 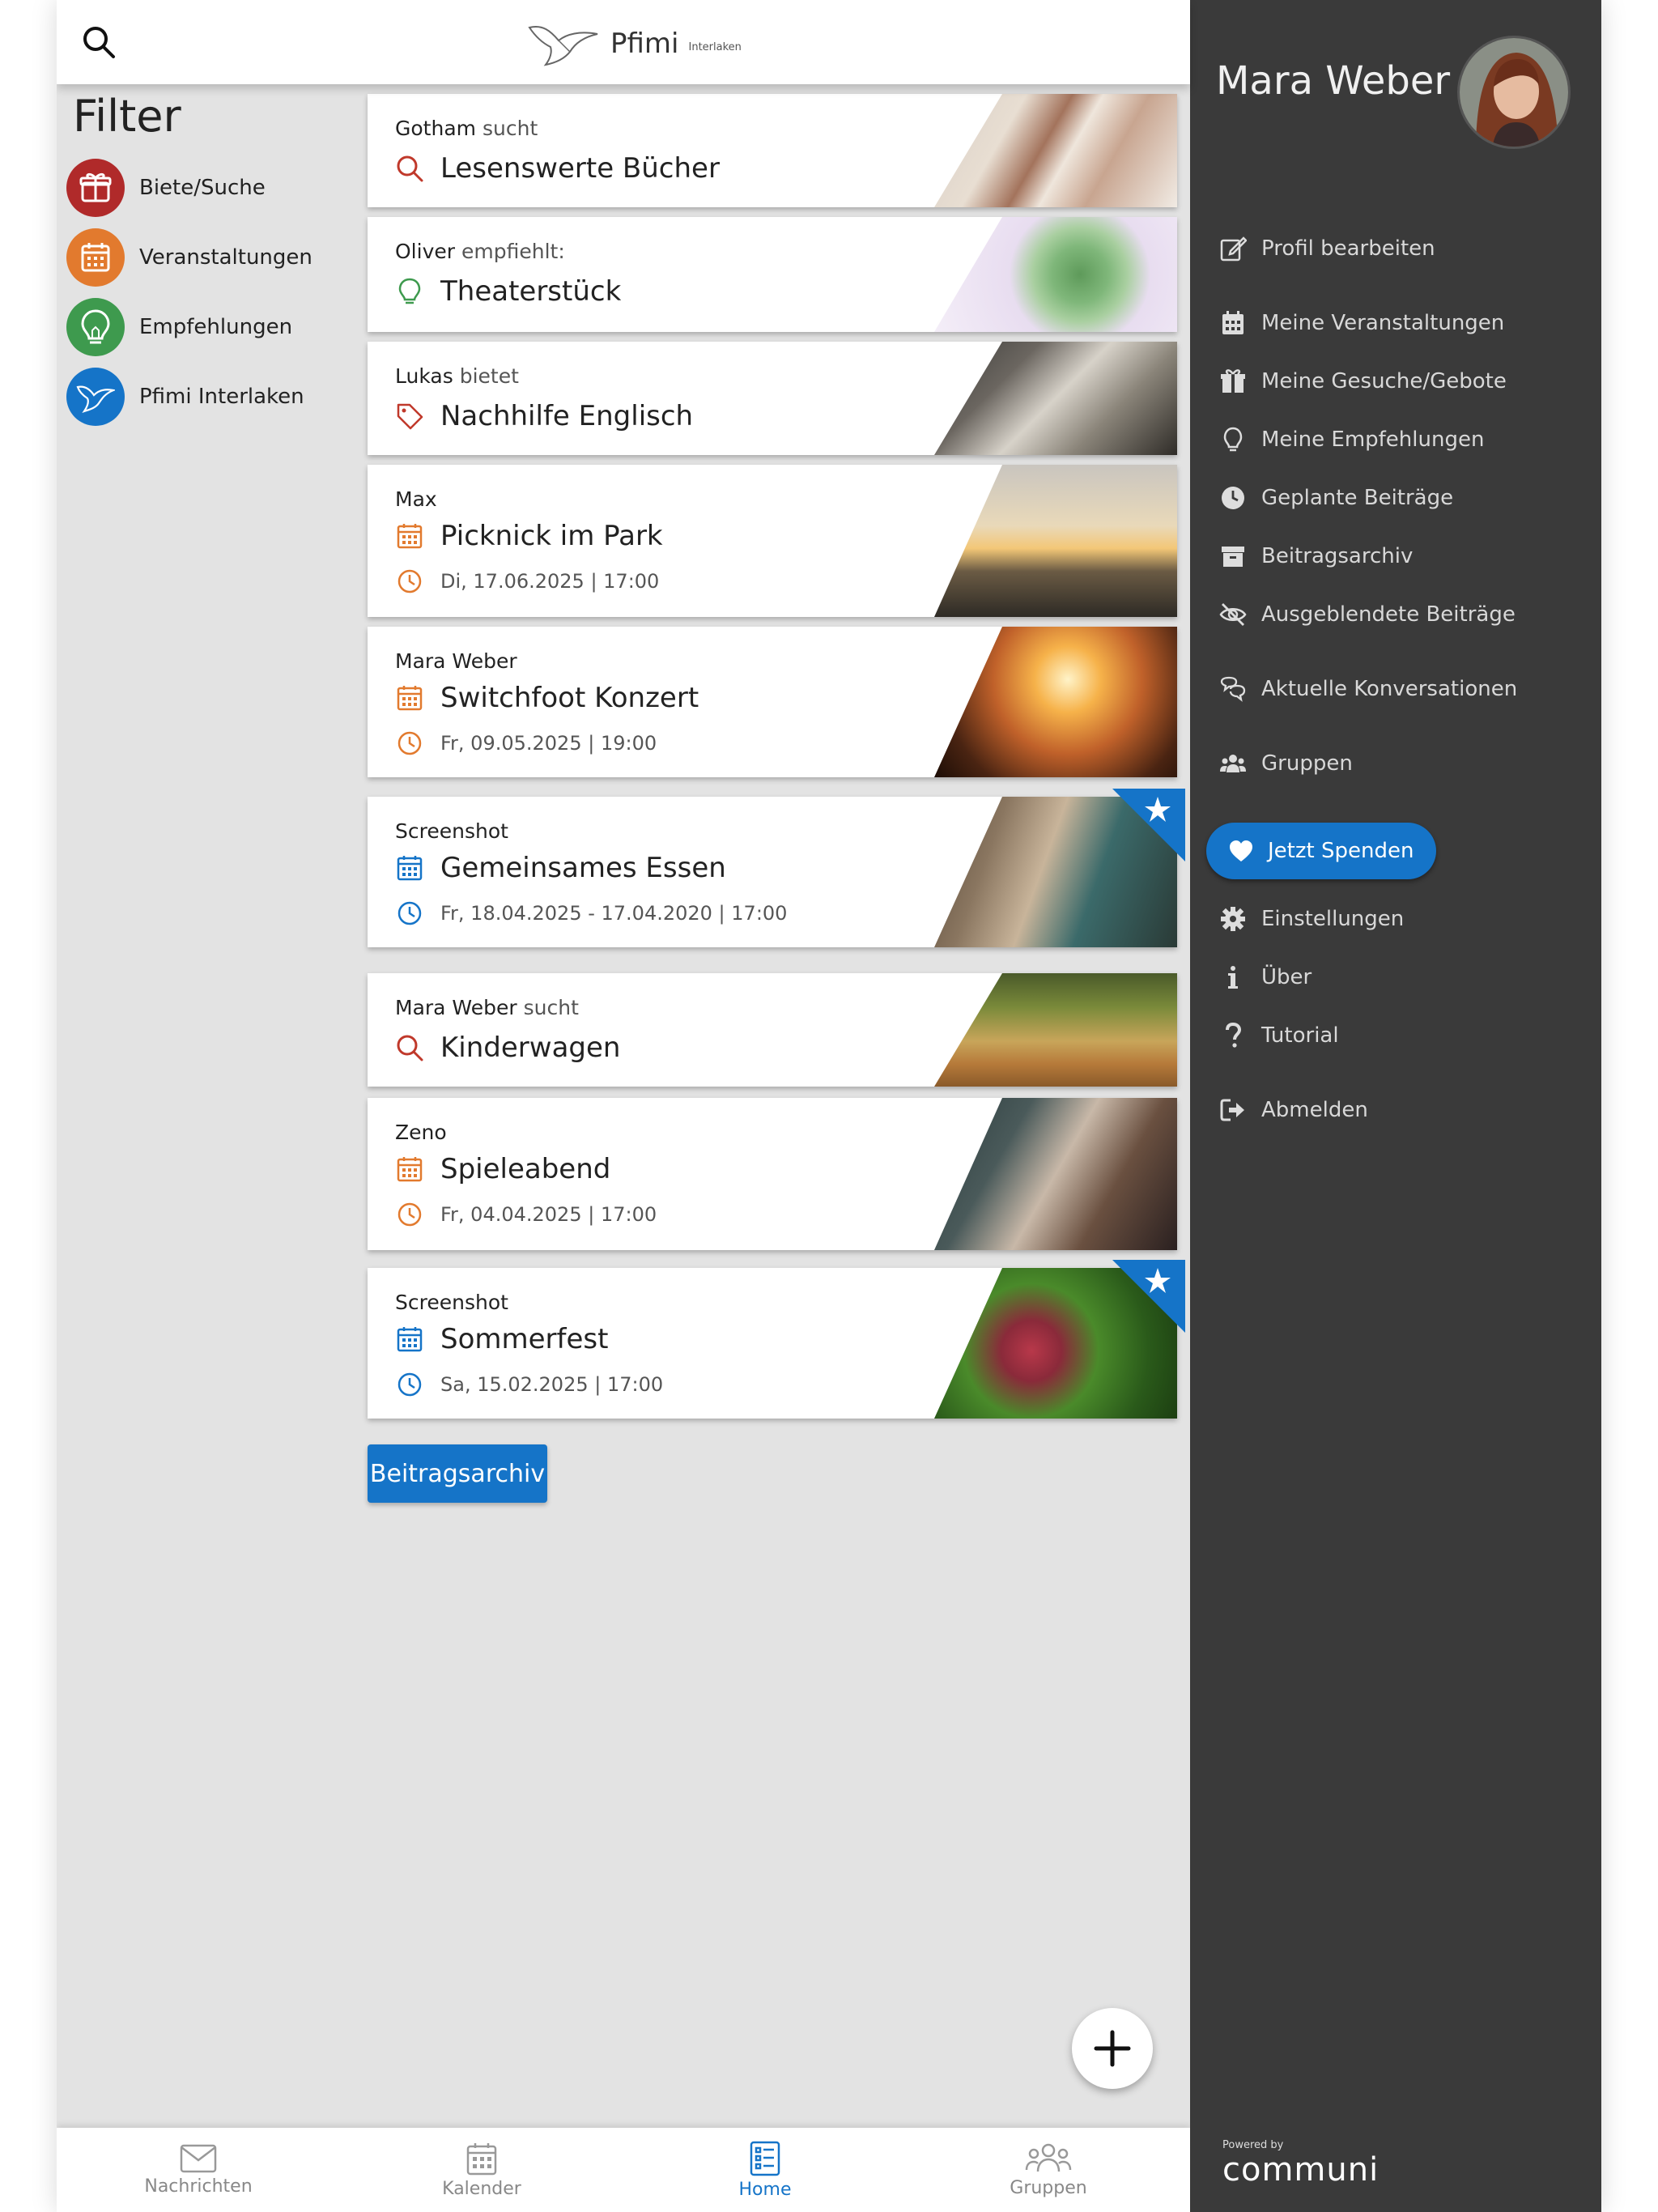 I want to click on menu-label: Gruppen, so click(x=1307, y=764).